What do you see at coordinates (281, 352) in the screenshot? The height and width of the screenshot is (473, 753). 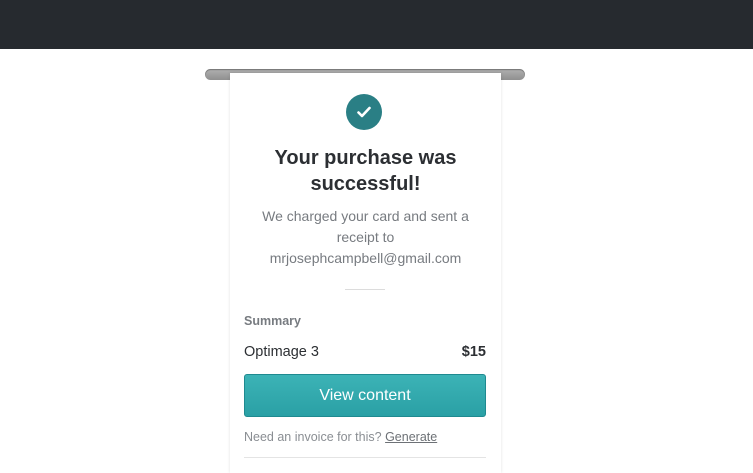 I see `item-name: Optimage 3` at bounding box center [281, 352].